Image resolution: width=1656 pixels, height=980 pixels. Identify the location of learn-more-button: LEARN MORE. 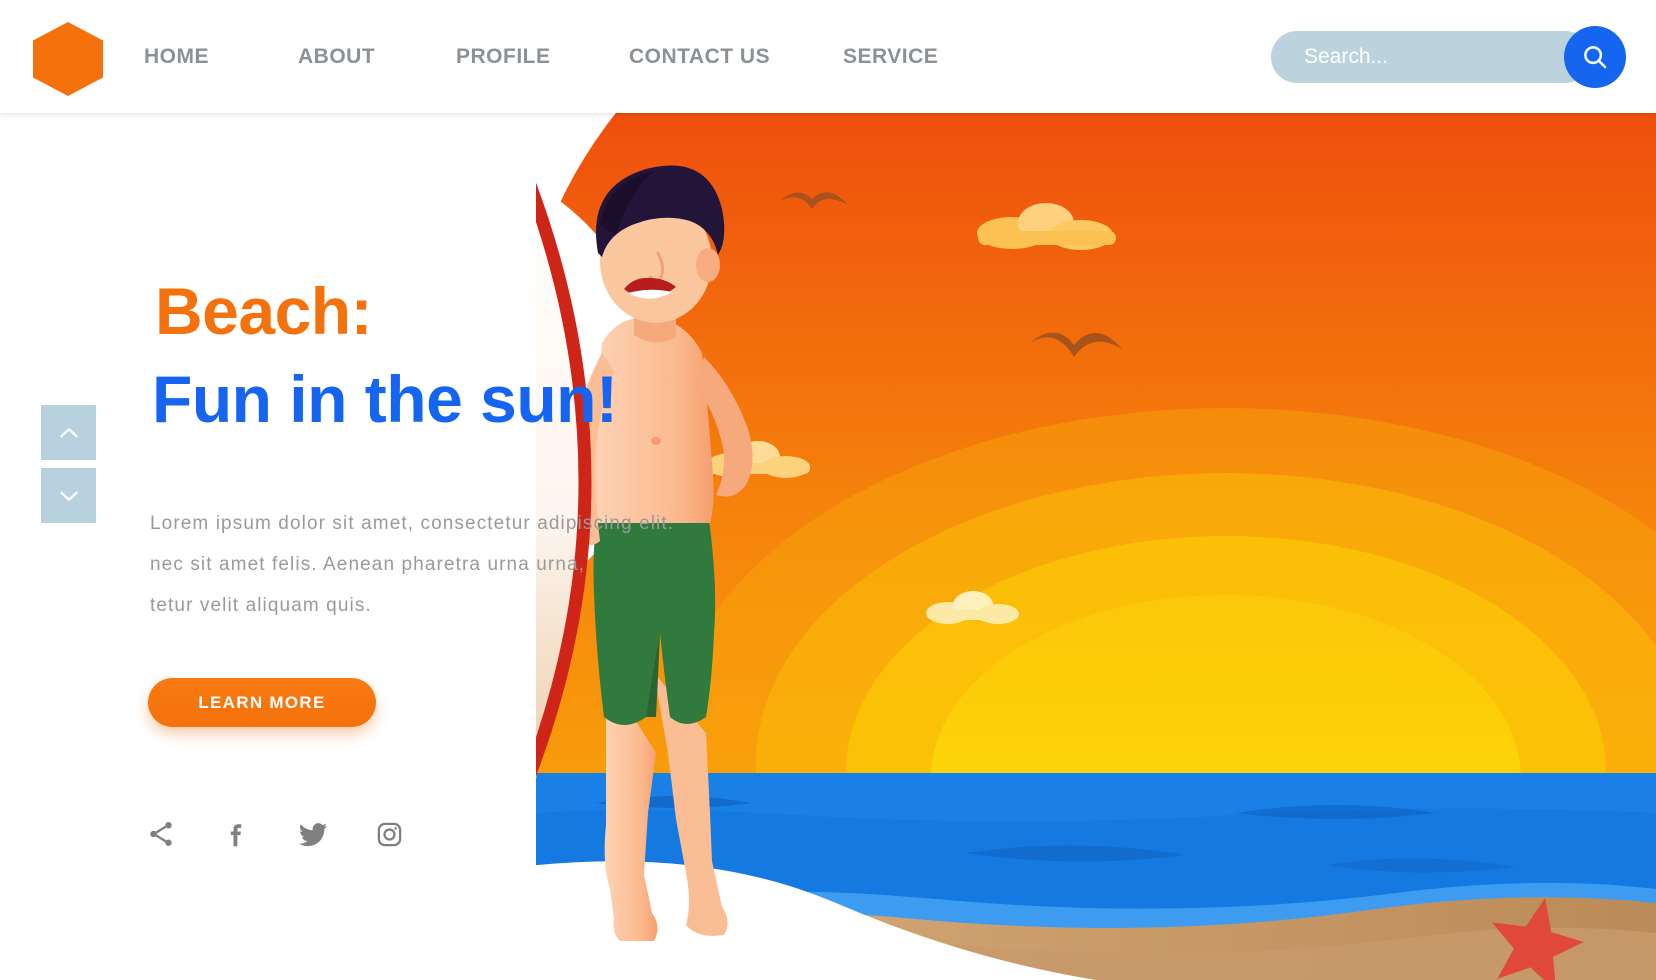
(262, 702).